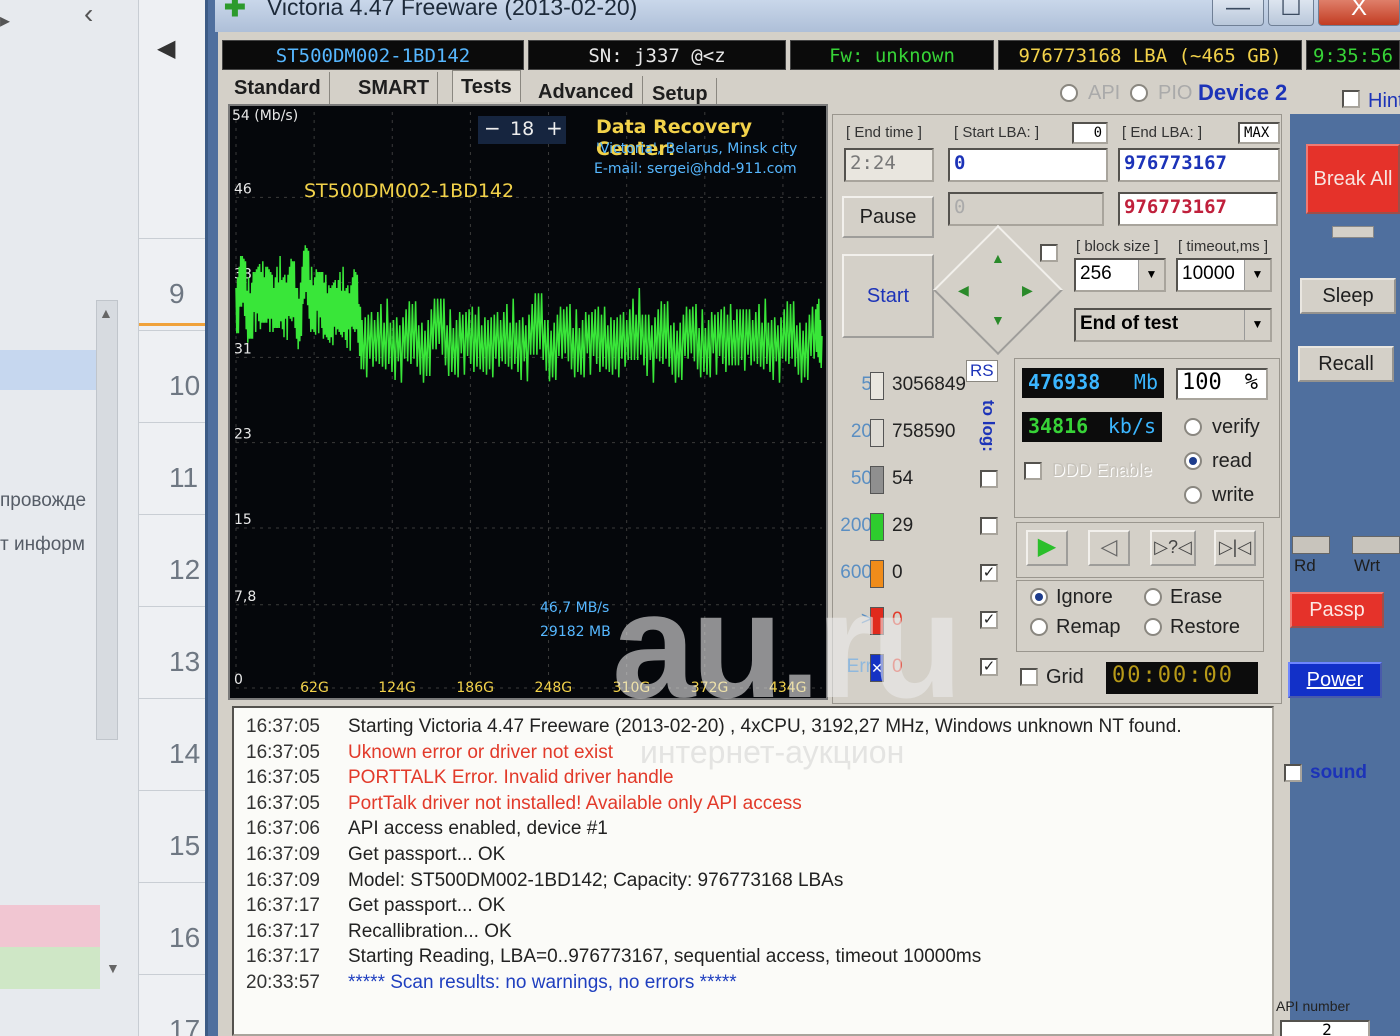 This screenshot has width=1400, height=1036. What do you see at coordinates (1293, 773) in the screenshot?
I see `sound-checkbox` at bounding box center [1293, 773].